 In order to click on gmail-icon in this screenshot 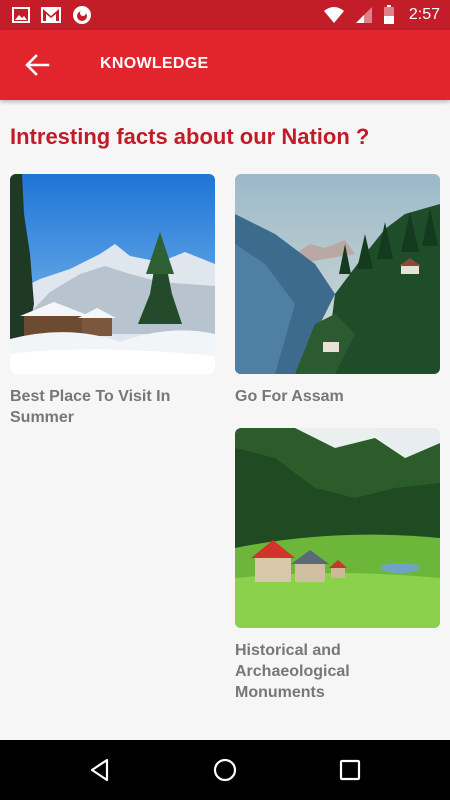, I will do `click(51, 15)`.